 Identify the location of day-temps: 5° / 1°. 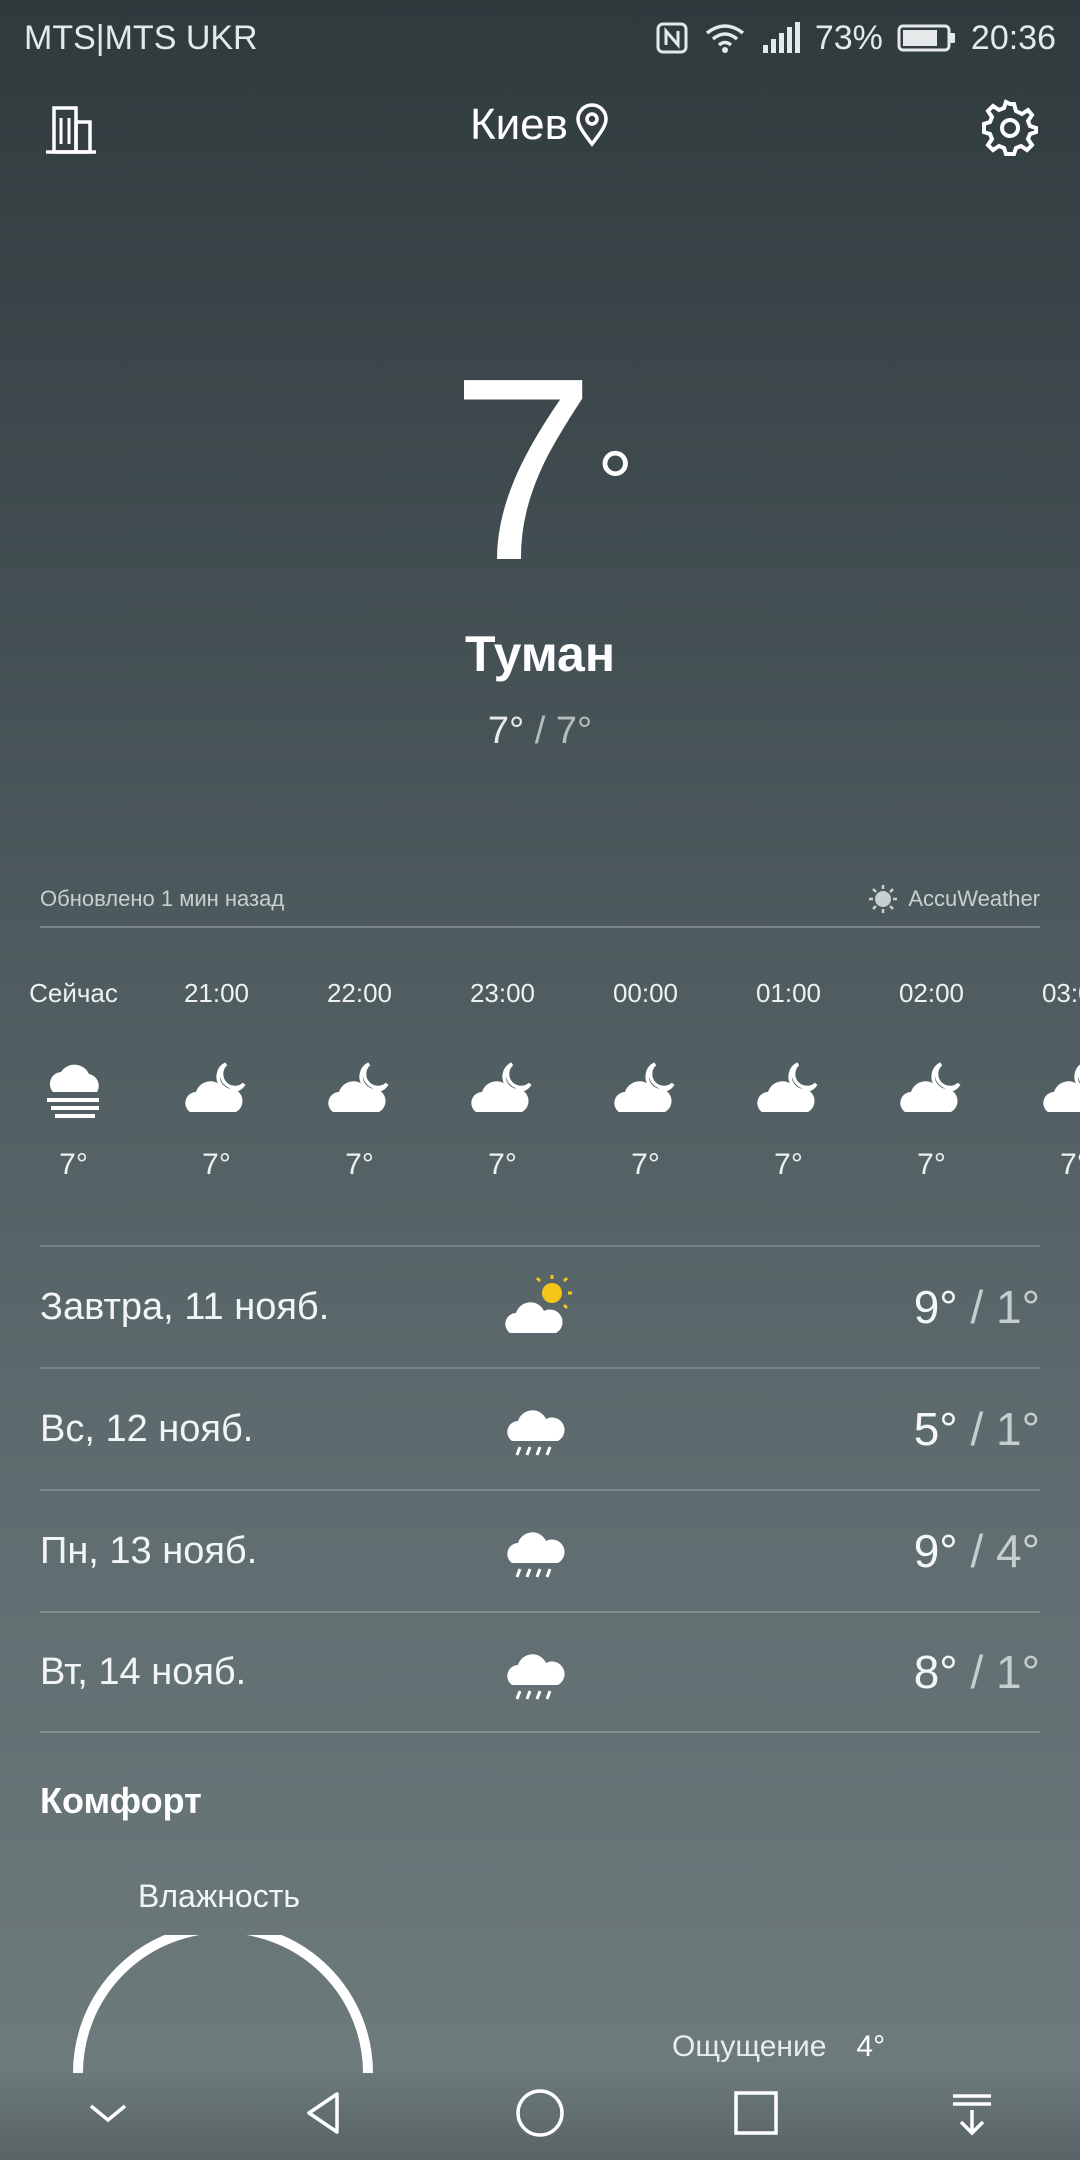
(977, 1429).